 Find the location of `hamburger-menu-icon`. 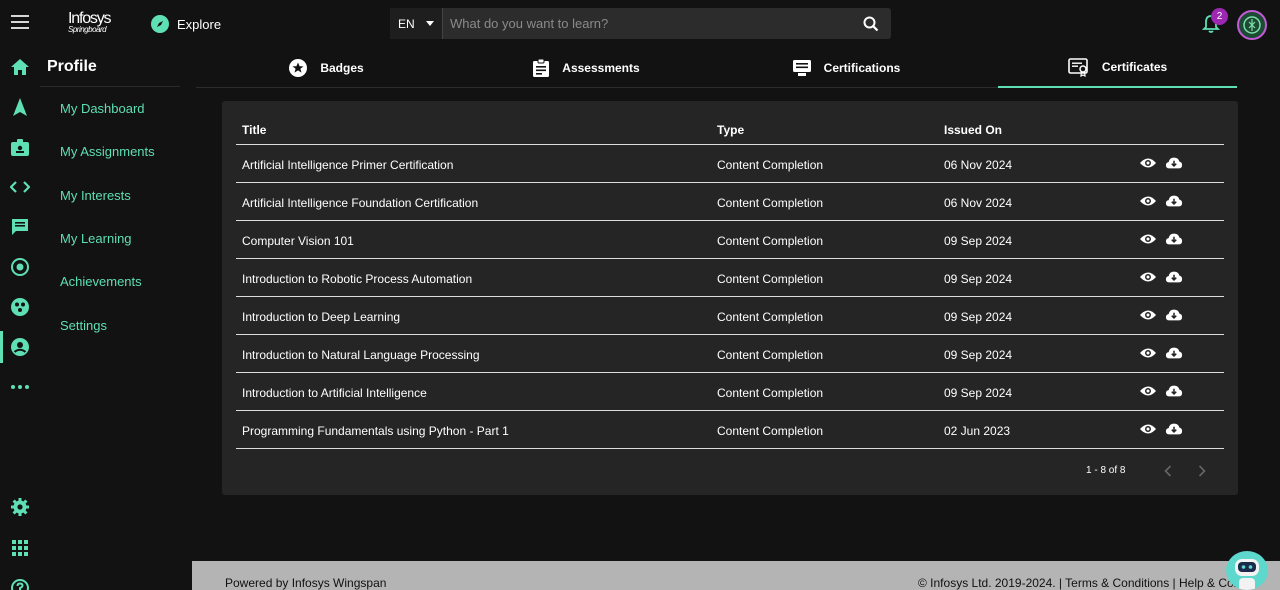

hamburger-menu-icon is located at coordinates (20, 22).